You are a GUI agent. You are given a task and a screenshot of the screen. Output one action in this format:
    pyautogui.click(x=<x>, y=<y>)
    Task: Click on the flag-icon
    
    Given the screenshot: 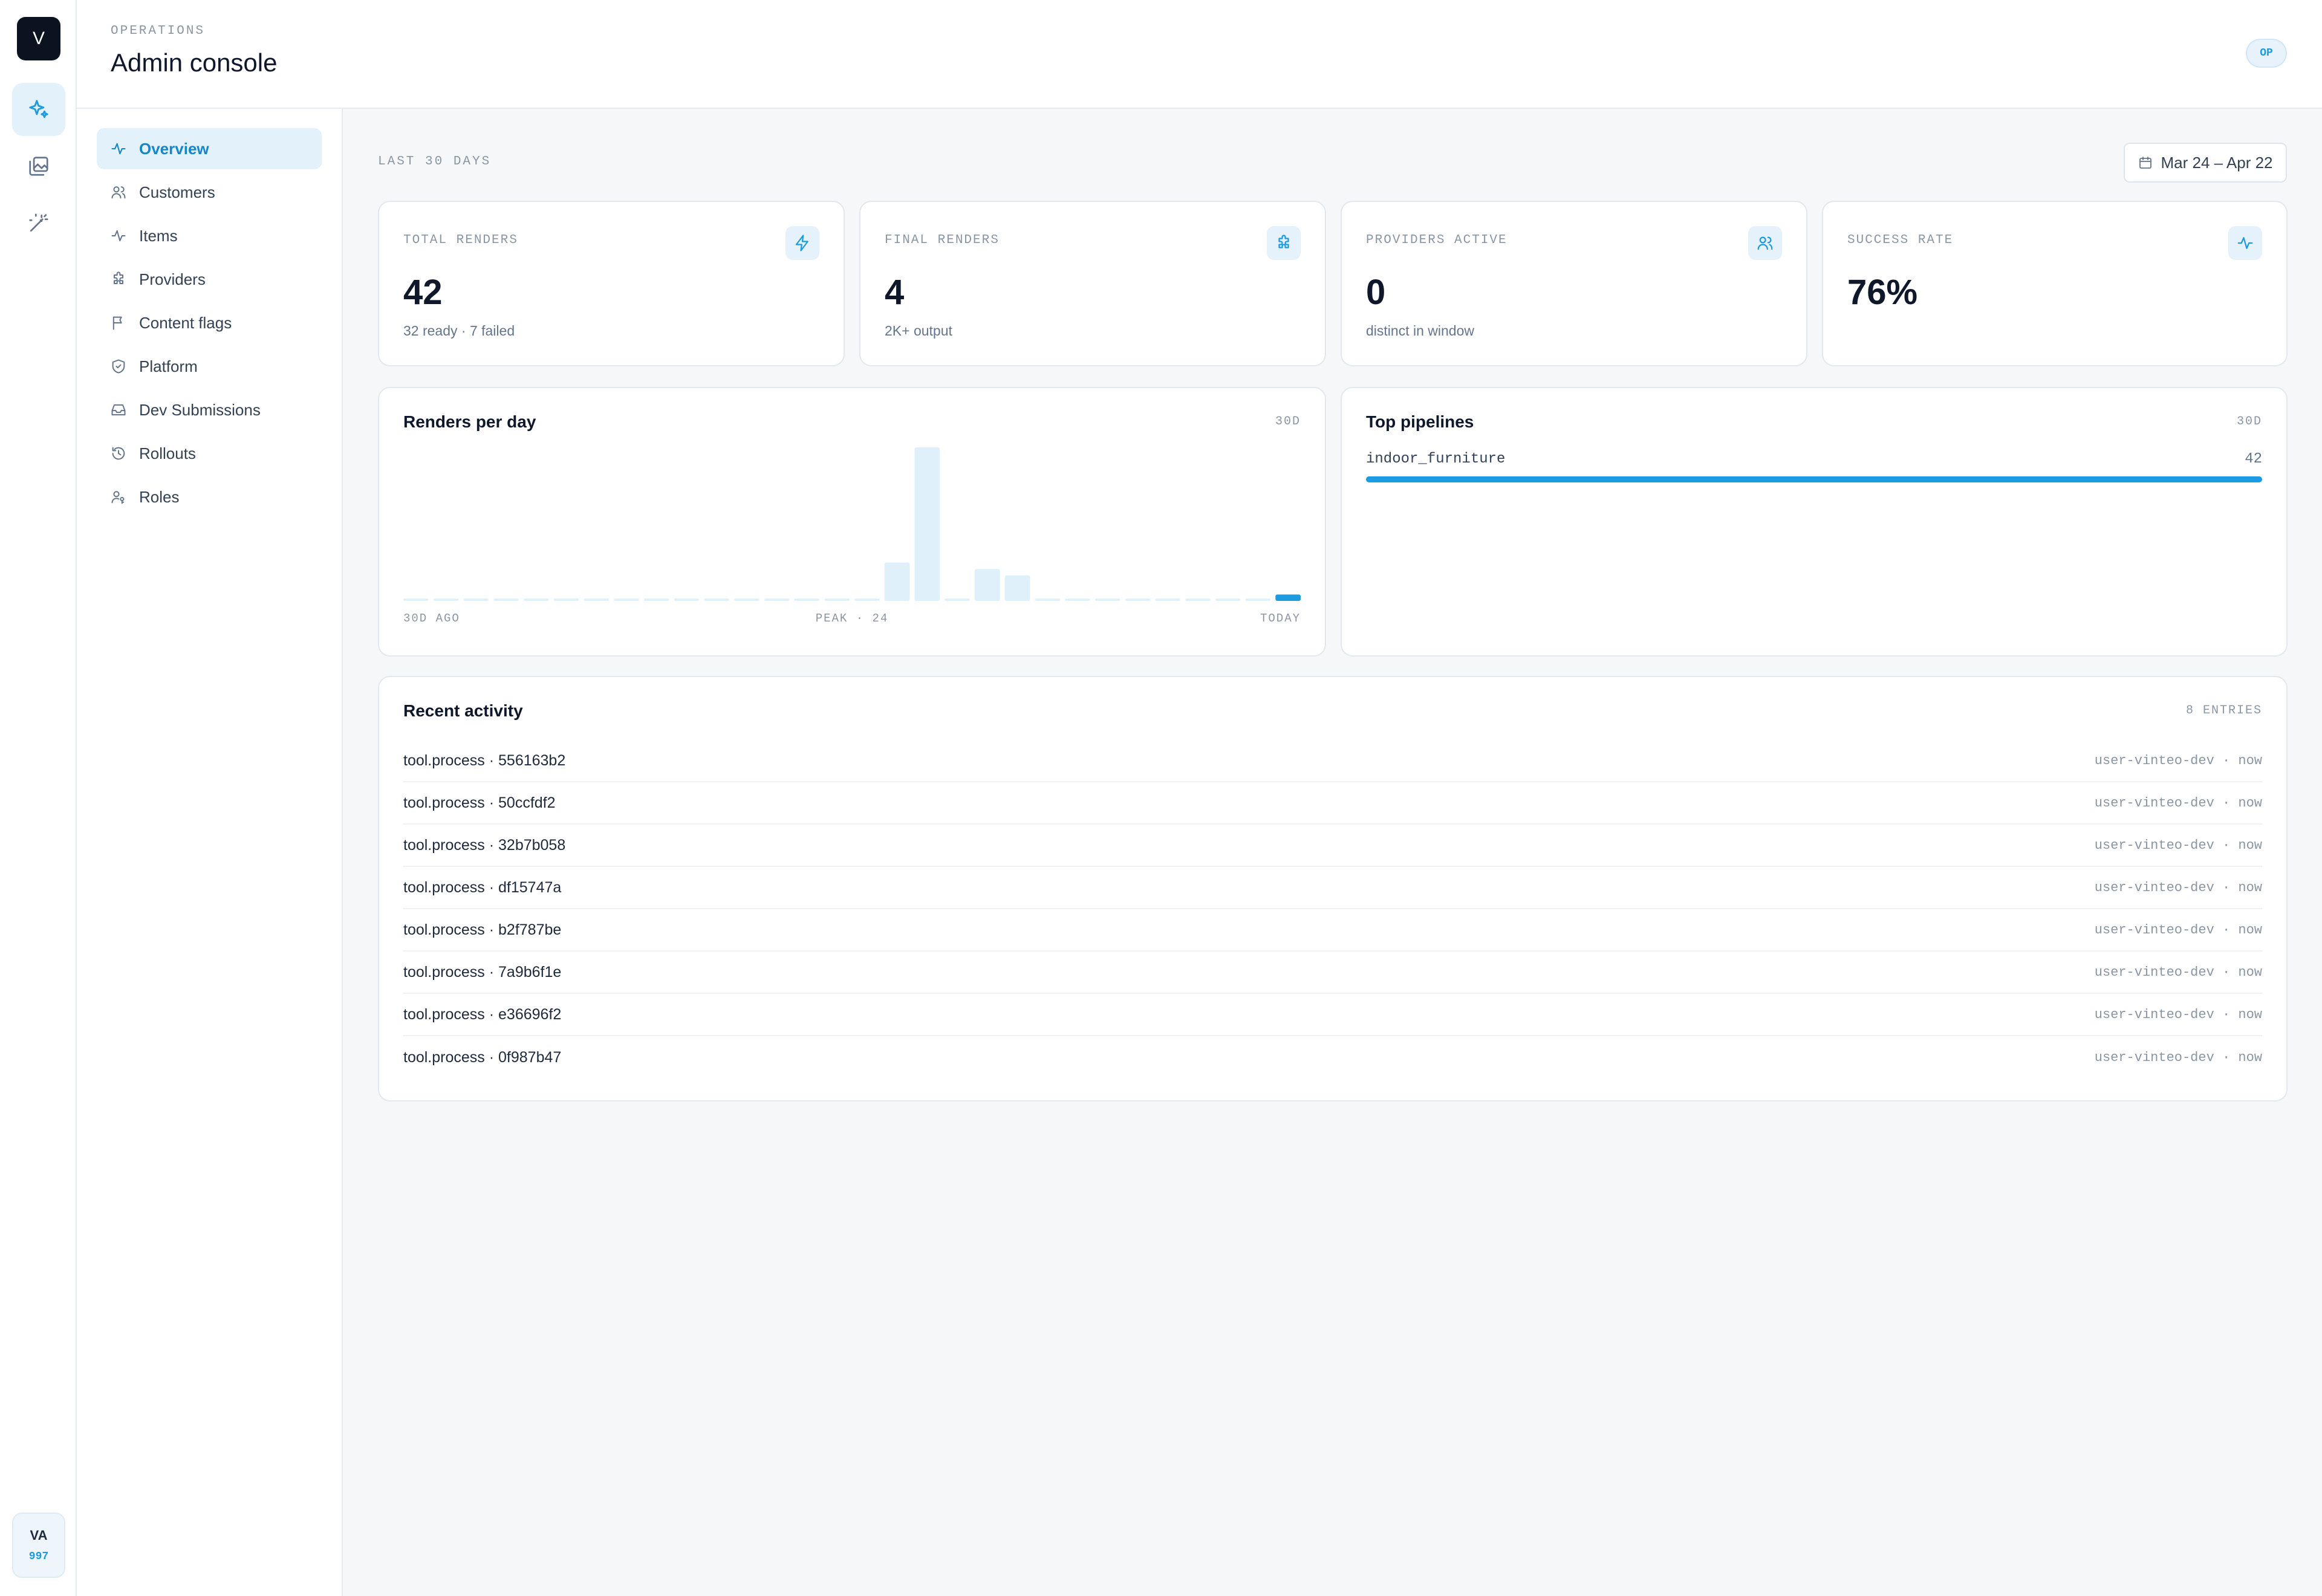 What is the action you would take?
    pyautogui.click(x=117, y=323)
    